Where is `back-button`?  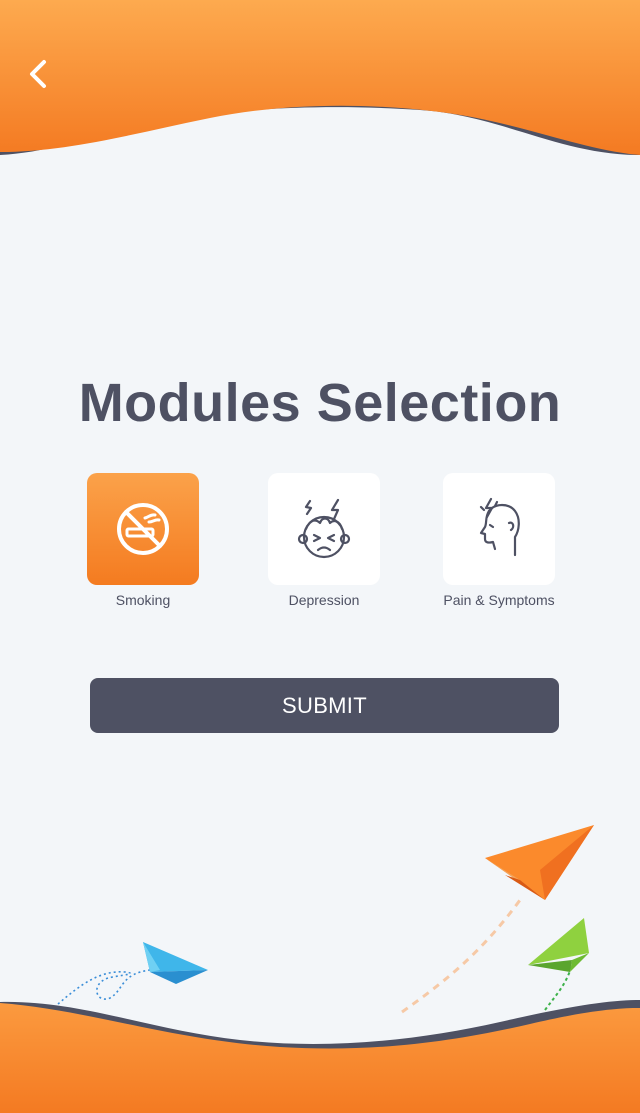 back-button is located at coordinates (40, 74).